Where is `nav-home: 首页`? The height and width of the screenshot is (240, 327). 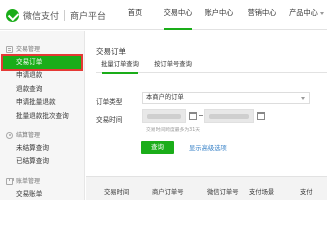 nav-home: 首页 is located at coordinates (135, 15).